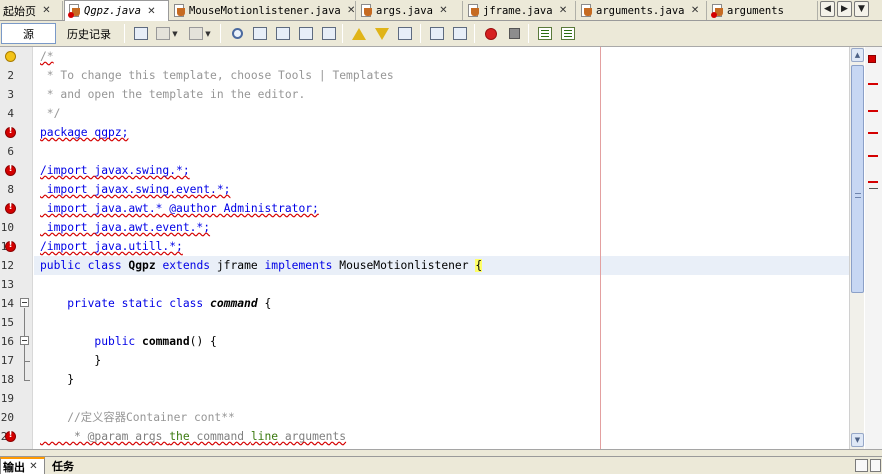  I want to click on scroll-tabs-right-icon: ▶, so click(844, 9).